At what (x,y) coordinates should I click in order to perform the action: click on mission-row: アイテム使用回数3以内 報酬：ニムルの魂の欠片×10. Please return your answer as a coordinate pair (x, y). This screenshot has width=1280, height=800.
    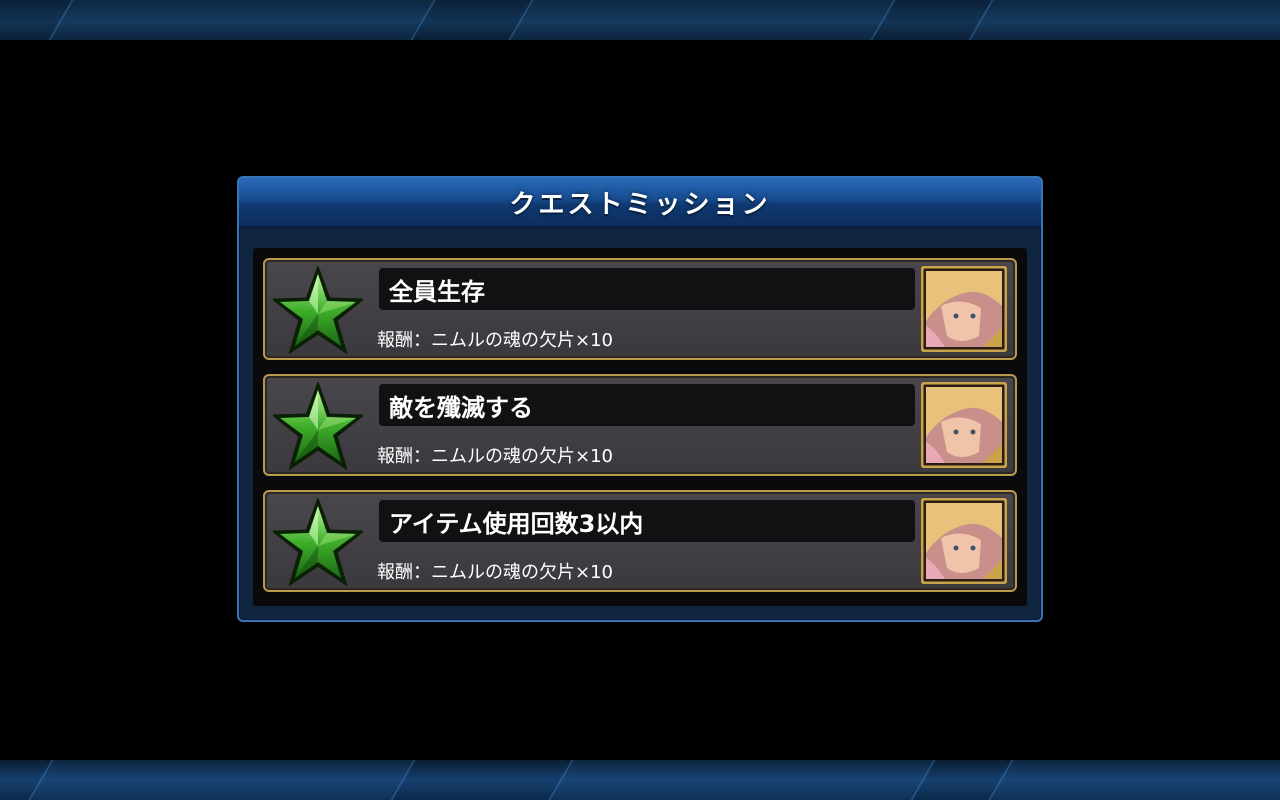
    Looking at the image, I should click on (640, 541).